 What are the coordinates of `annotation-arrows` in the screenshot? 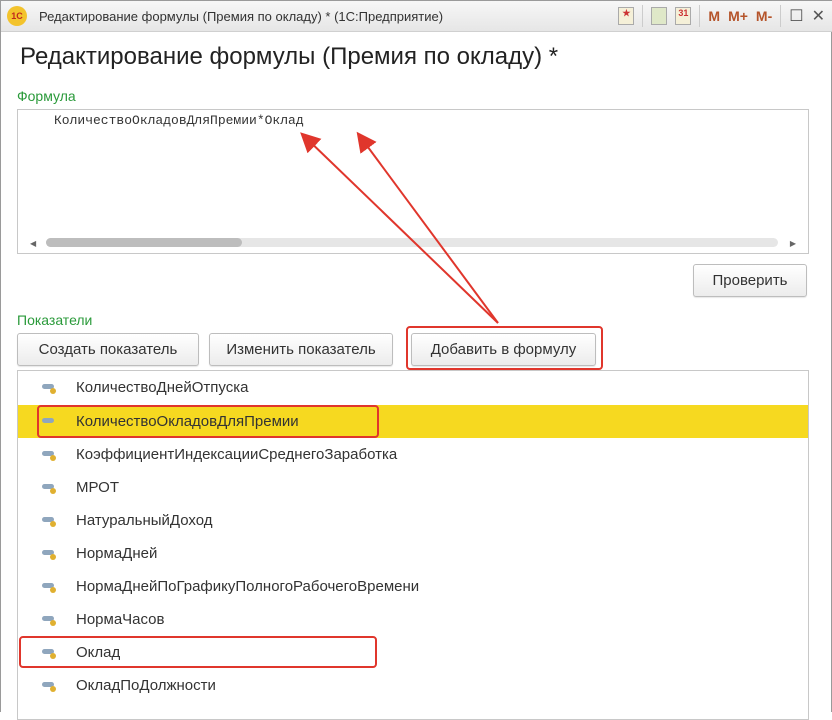 It's located at (399, 227).